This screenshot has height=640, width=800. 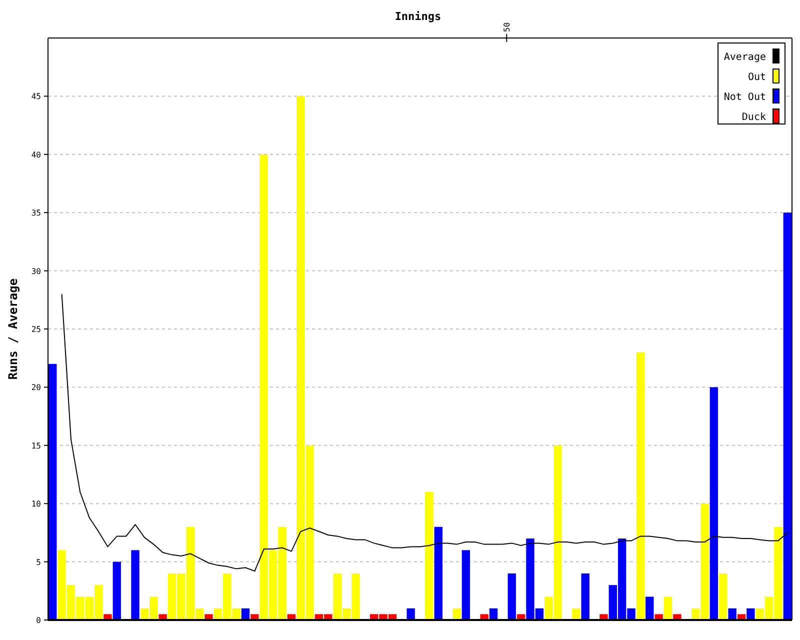 What do you see at coordinates (36, 387) in the screenshot?
I see `y-tick-label: 20` at bounding box center [36, 387].